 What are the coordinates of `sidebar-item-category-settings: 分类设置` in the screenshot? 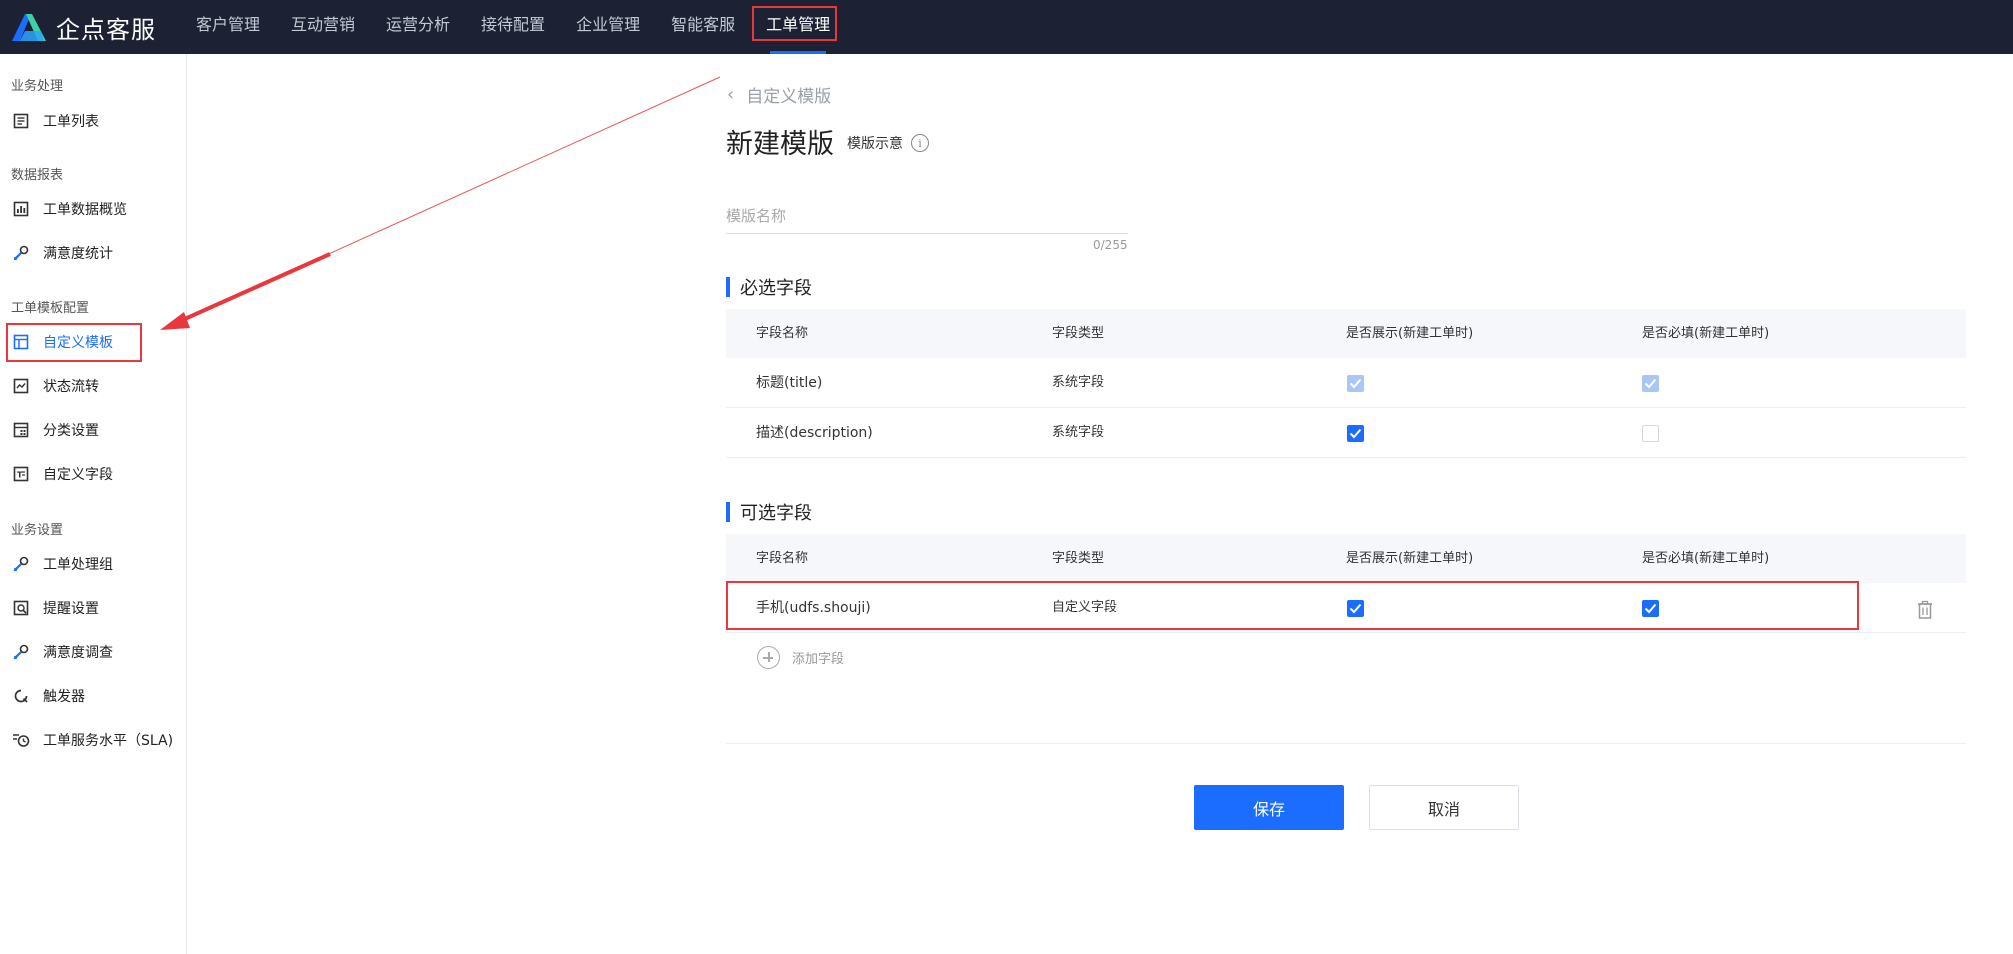 It's located at (55, 430).